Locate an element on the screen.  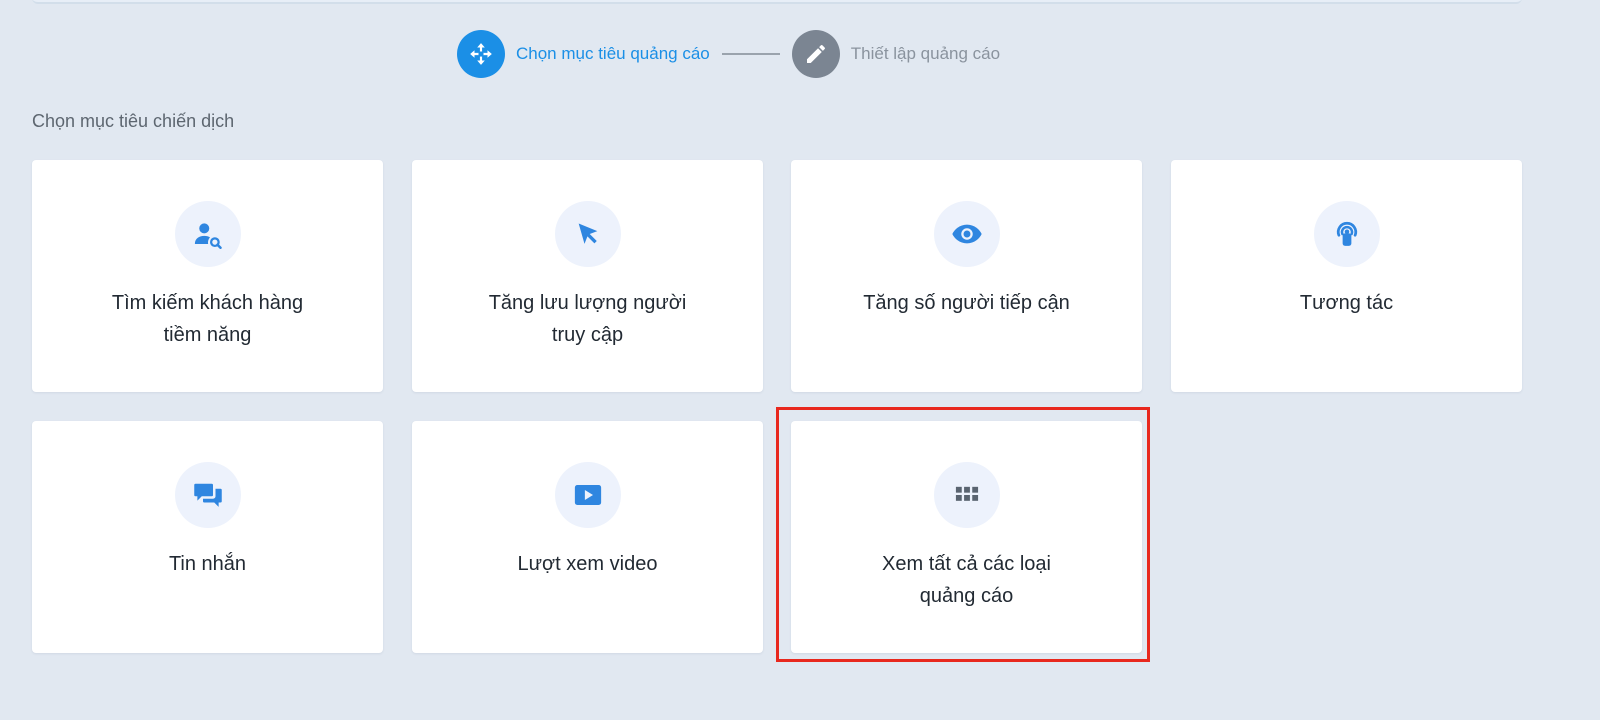
grid-apps-icon is located at coordinates (967, 495).